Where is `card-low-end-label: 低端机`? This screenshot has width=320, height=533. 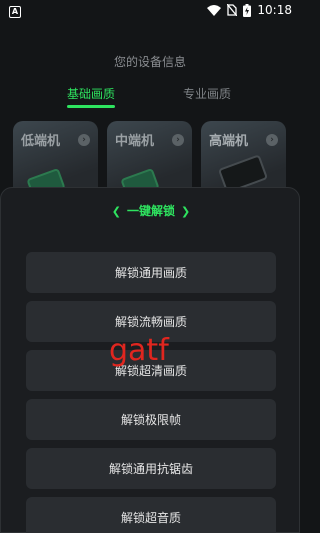 card-low-end-label: 低端机 is located at coordinates (41, 141).